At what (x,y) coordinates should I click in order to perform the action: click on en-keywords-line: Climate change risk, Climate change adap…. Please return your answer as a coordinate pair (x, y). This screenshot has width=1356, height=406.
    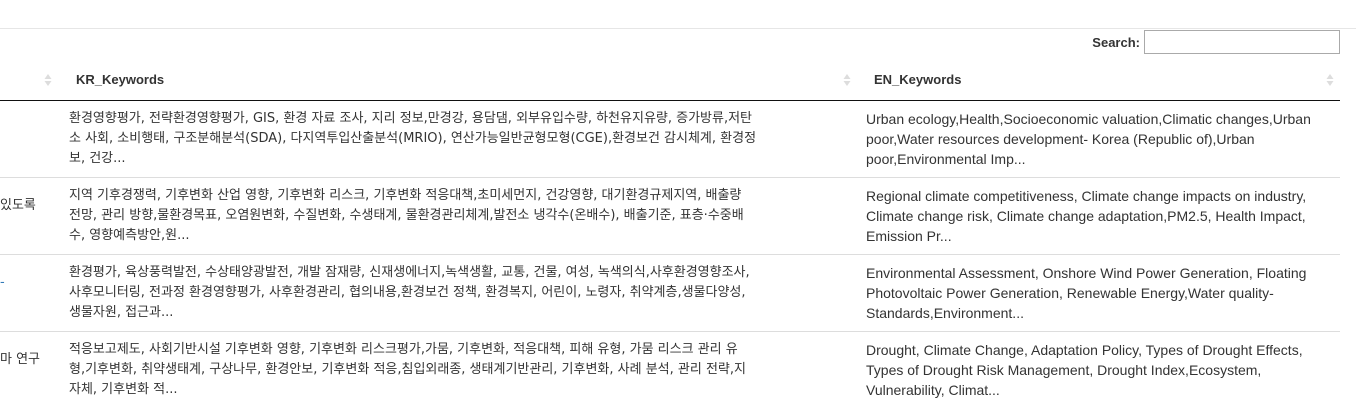
    Looking at the image, I should click on (1086, 216).